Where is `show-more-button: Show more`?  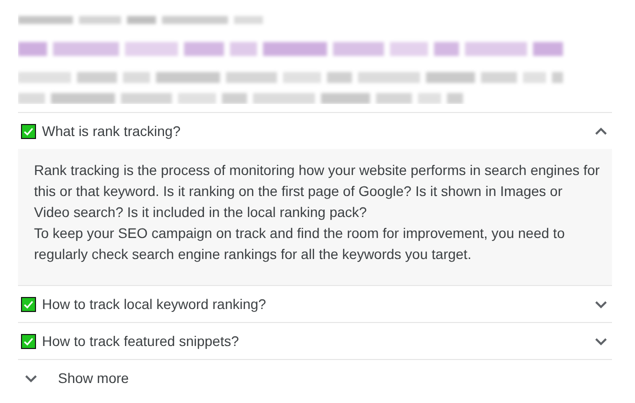
show-more-button: Show more is located at coordinates (93, 378).